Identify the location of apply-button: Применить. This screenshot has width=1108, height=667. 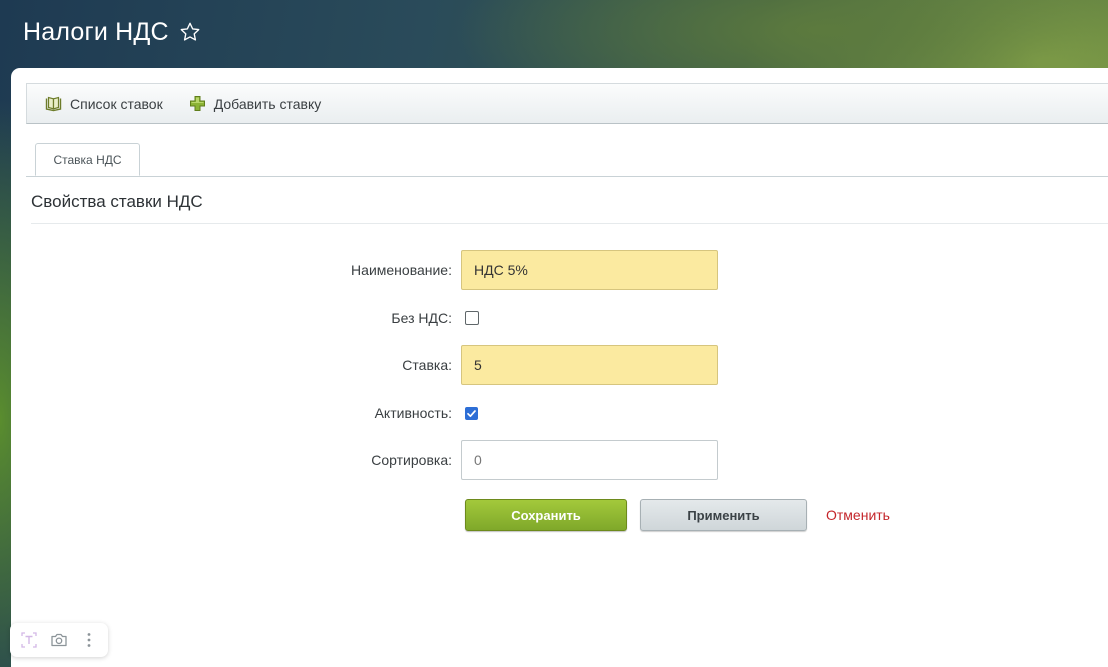
(723, 515).